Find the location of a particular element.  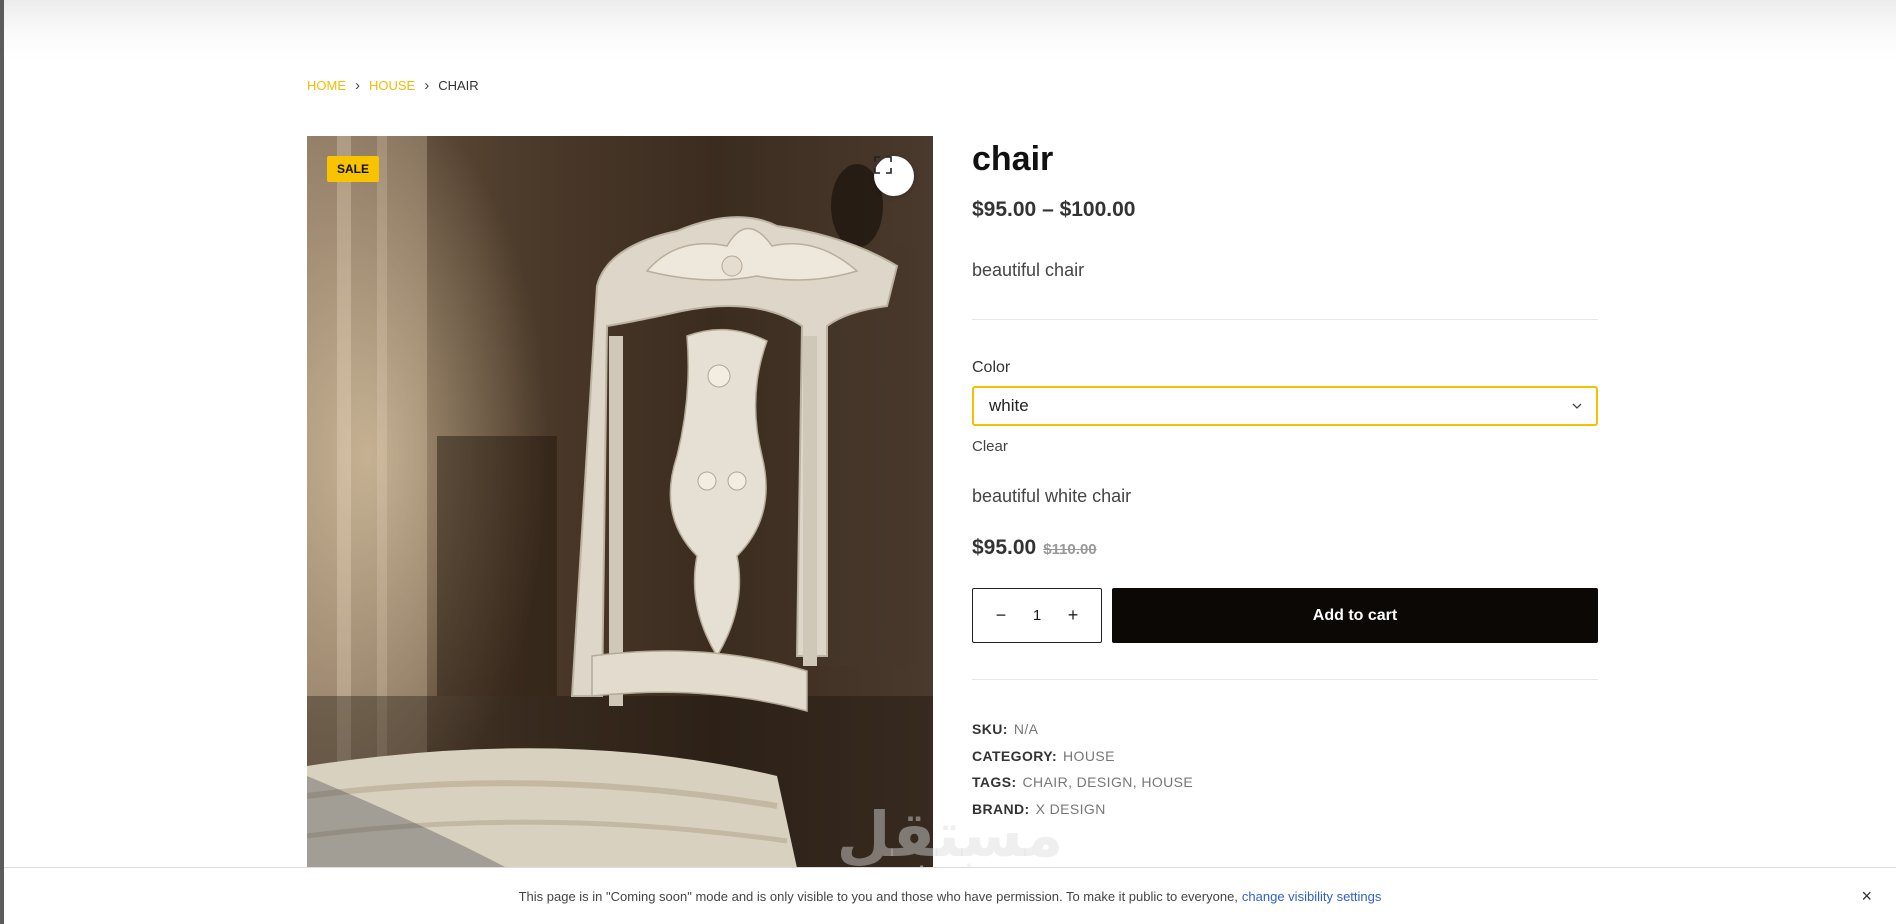

sku-label: SKU: is located at coordinates (990, 729).